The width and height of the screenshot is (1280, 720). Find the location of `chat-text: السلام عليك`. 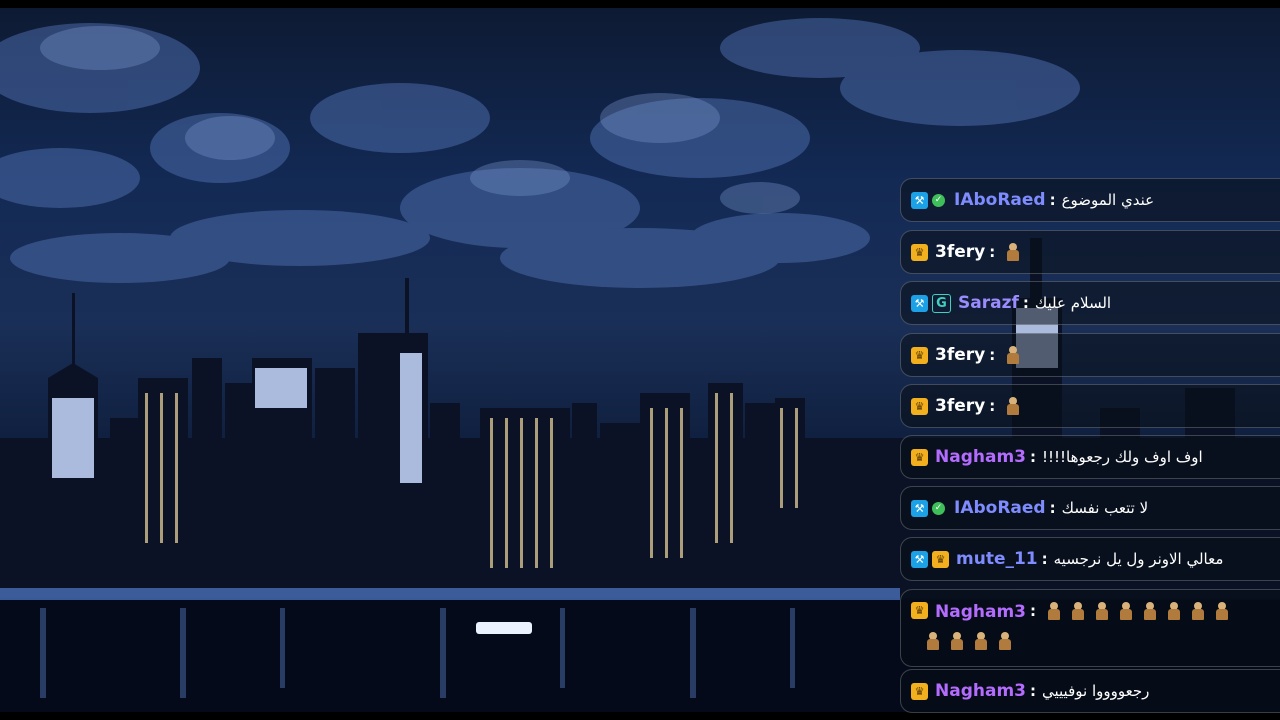

chat-text: السلام عليك is located at coordinates (1073, 303).